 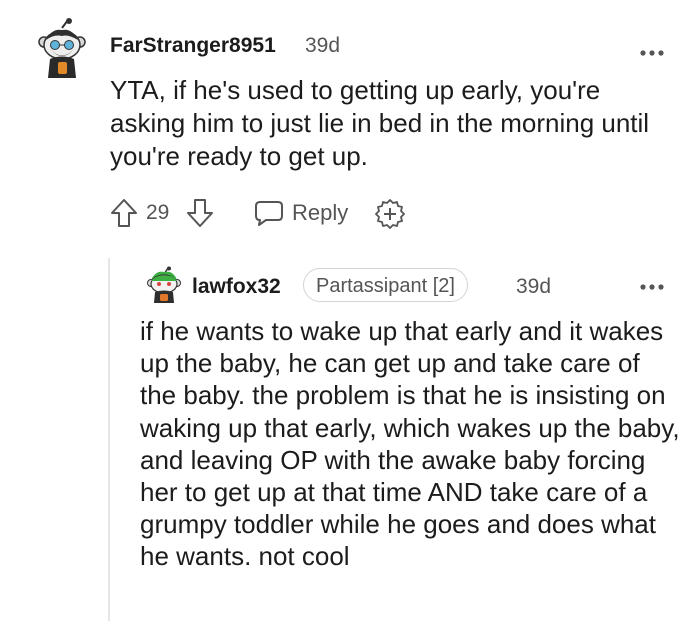 What do you see at coordinates (109, 439) in the screenshot?
I see `thread-line` at bounding box center [109, 439].